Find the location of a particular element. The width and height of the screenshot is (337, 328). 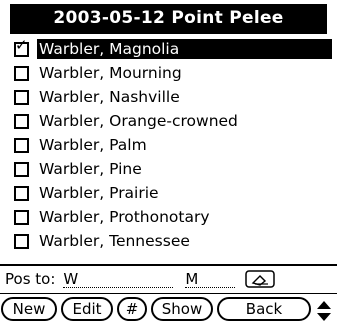

position-w-field: W is located at coordinates (118, 279).